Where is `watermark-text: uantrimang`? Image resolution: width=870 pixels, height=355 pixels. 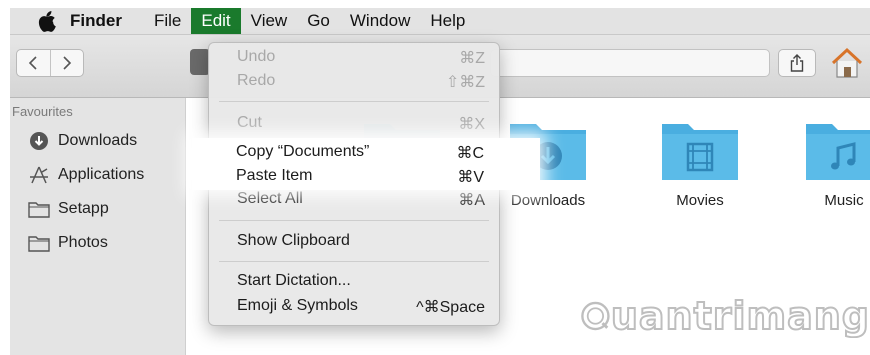 watermark-text: uantrimang is located at coordinates (740, 316).